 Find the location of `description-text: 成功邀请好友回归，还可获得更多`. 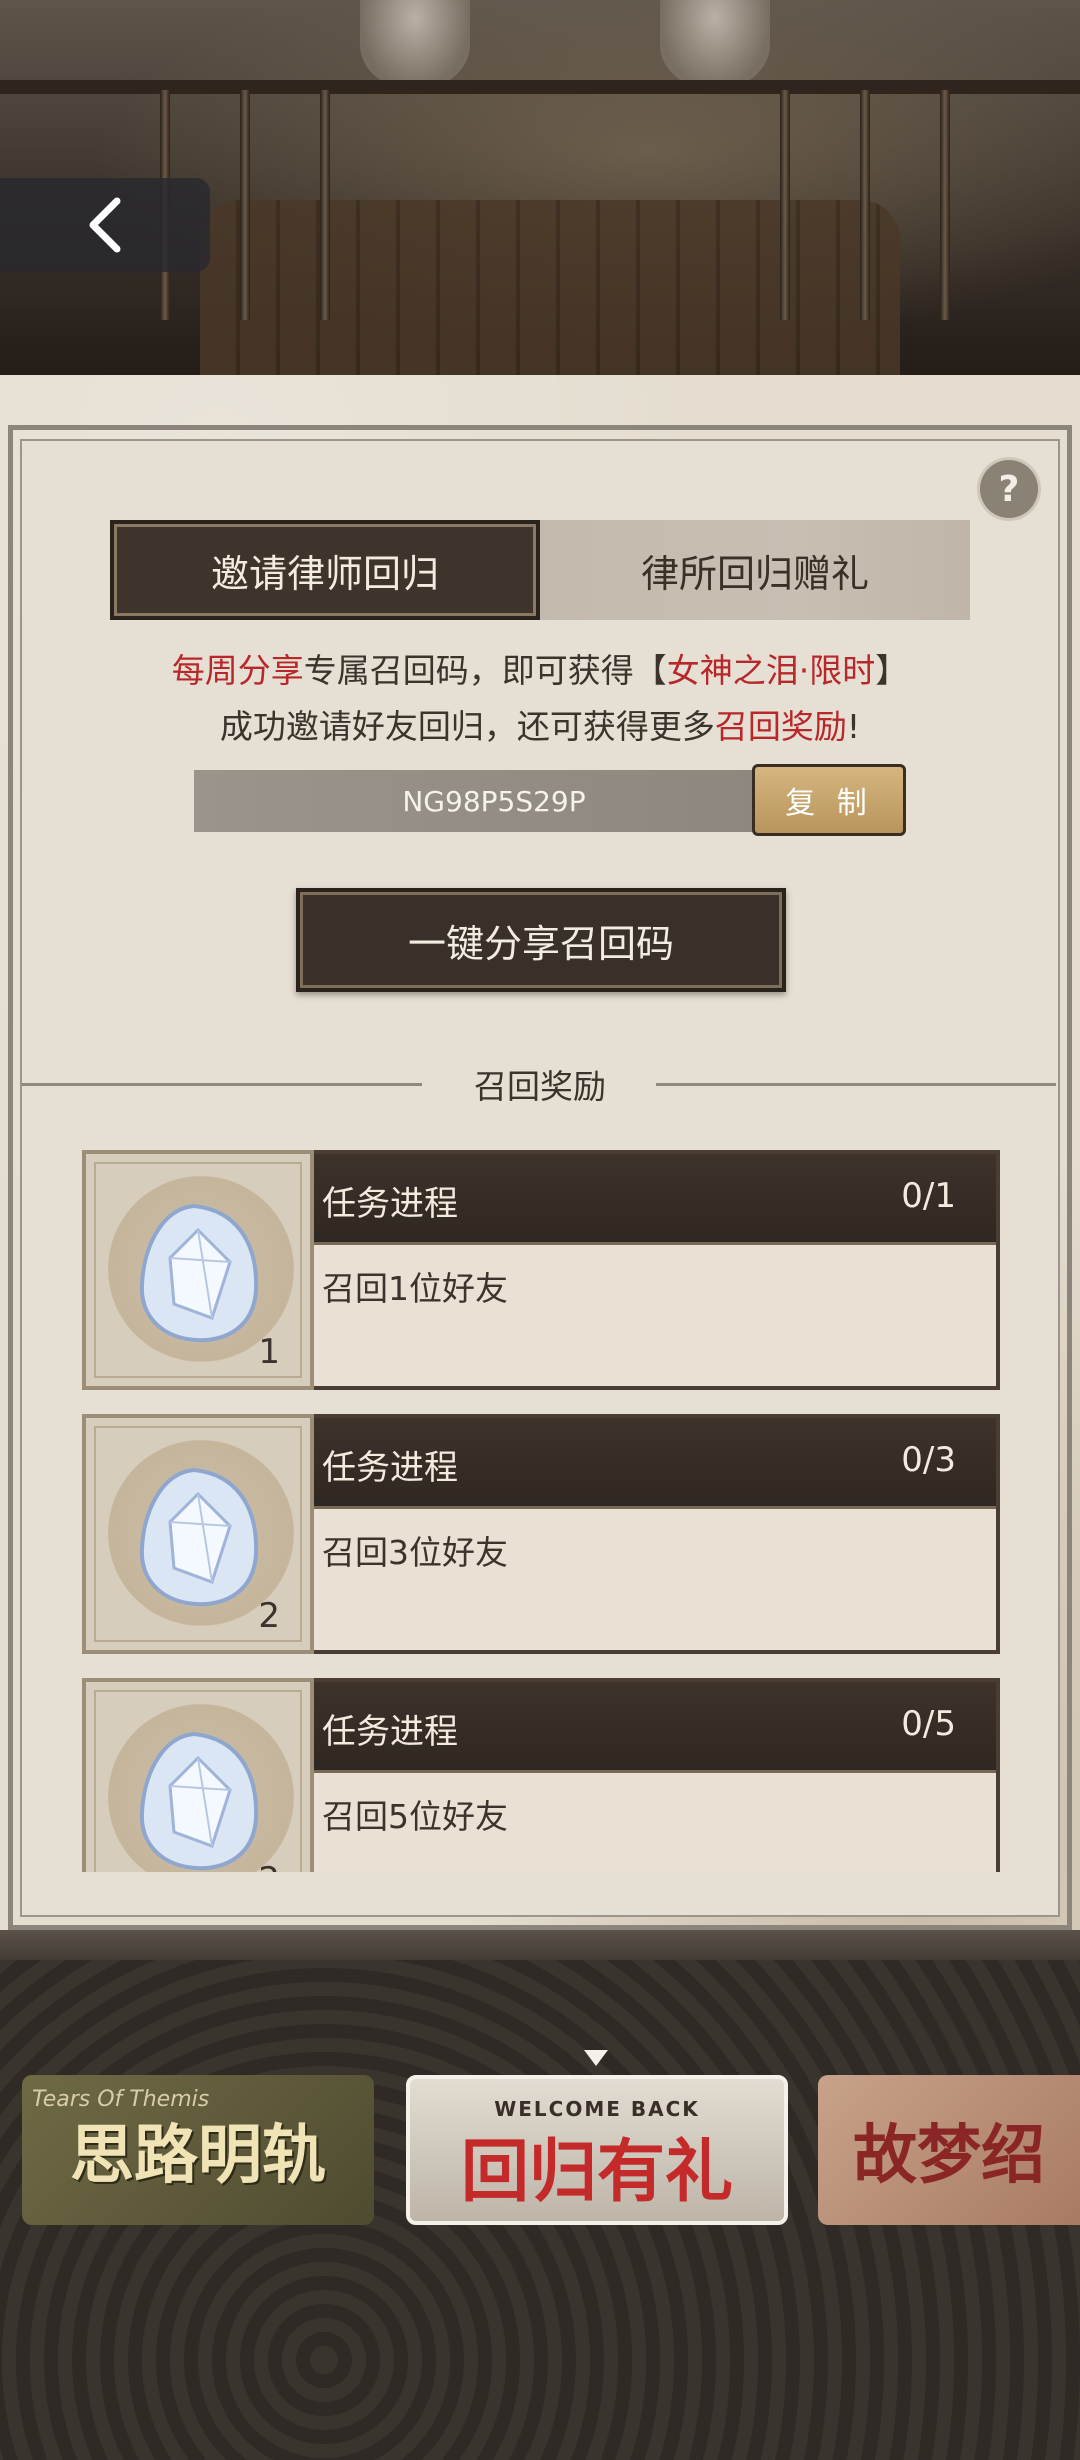

description-text: 成功邀请好友回归，还可获得更多 is located at coordinates (467, 726).